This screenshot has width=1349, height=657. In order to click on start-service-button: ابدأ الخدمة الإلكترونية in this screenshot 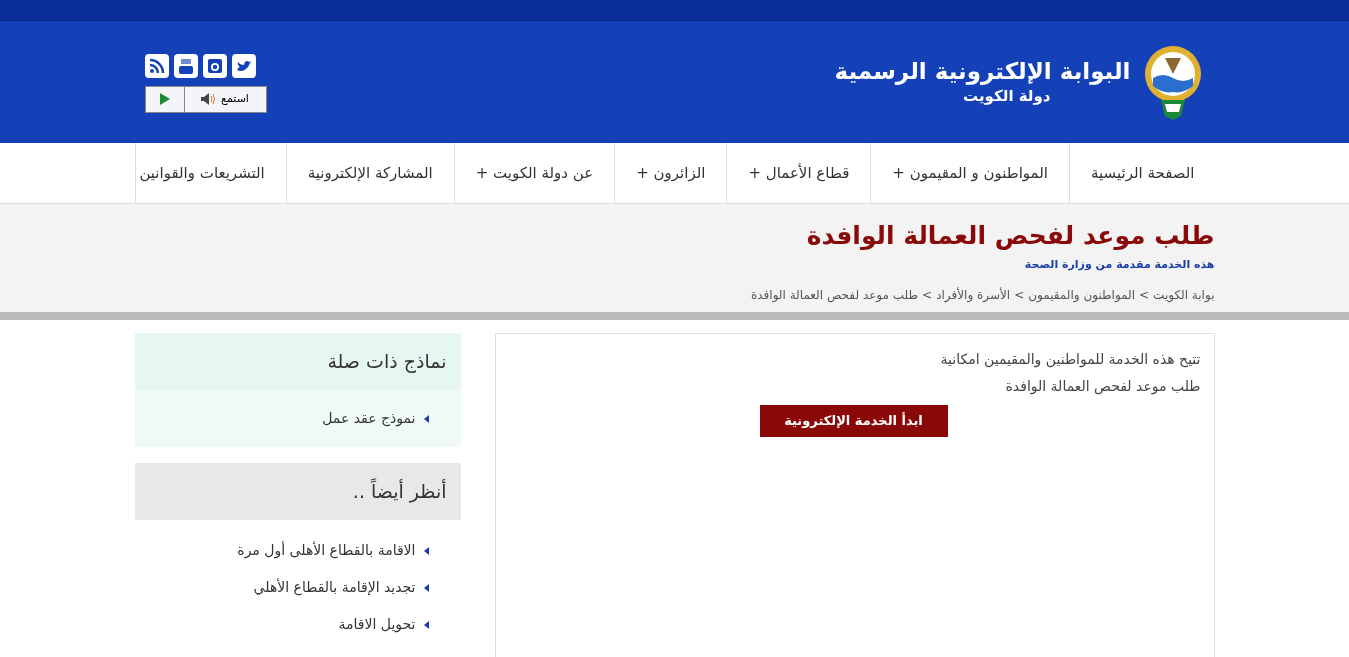, I will do `click(853, 421)`.